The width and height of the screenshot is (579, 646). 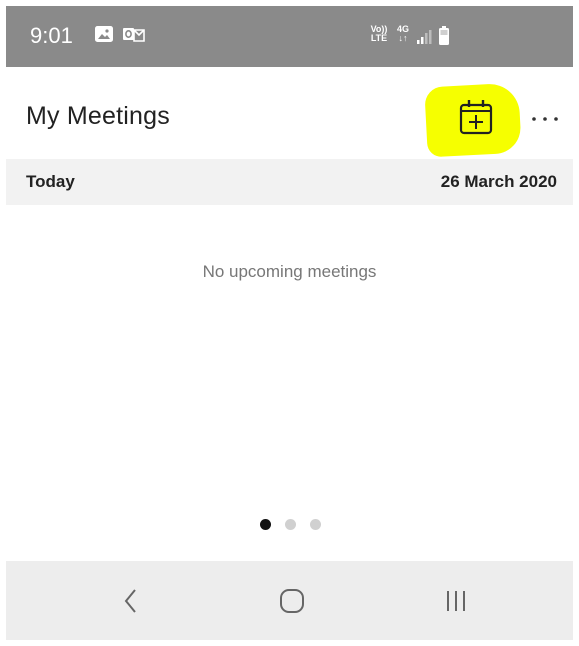 What do you see at coordinates (403, 38) in the screenshot?
I see `network-arrows: ↓↑` at bounding box center [403, 38].